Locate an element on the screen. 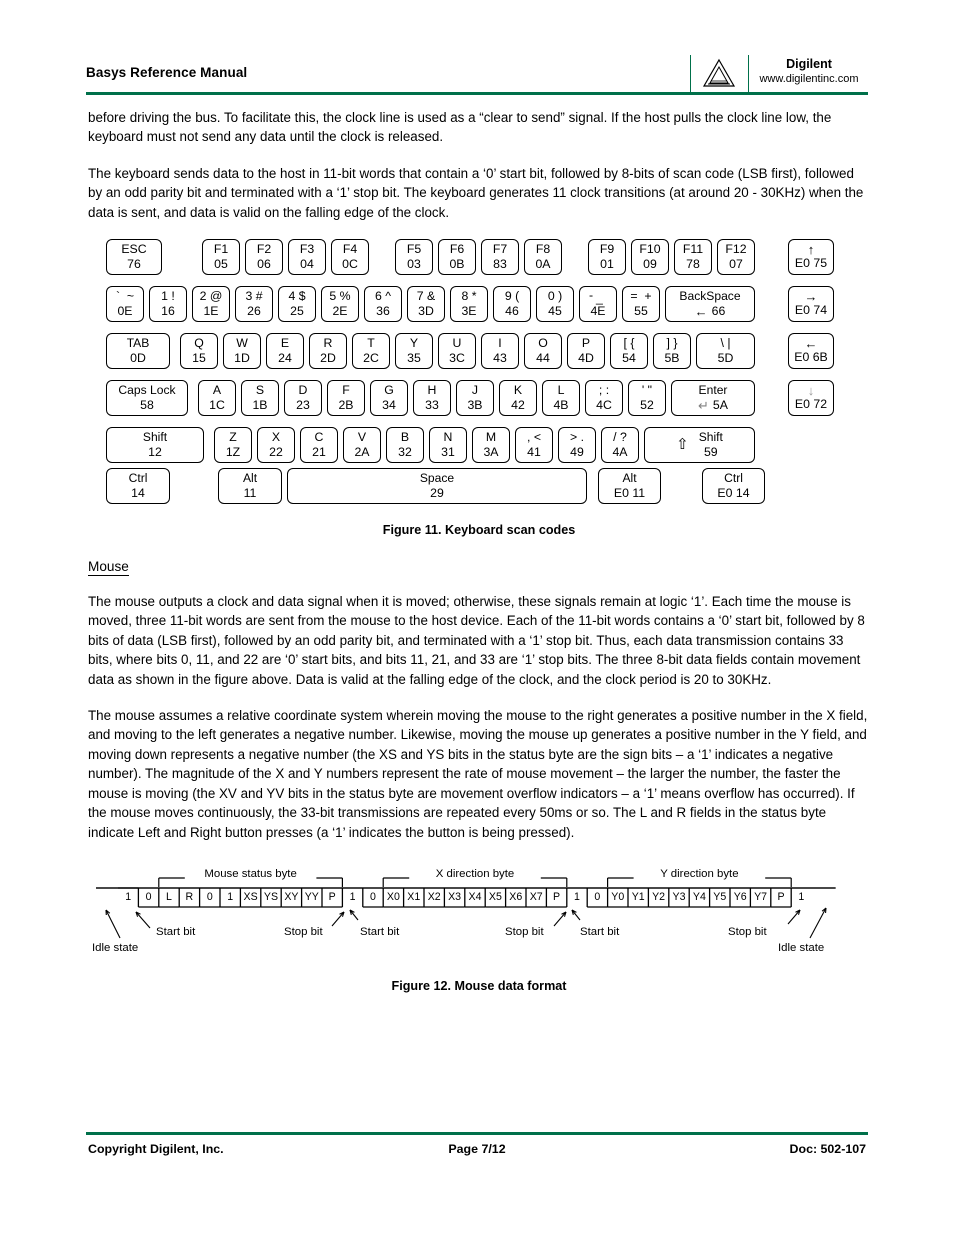 Image resolution: width=954 pixels, height=1235 pixels. key-sym: ` ~0E is located at coordinates (125, 304).